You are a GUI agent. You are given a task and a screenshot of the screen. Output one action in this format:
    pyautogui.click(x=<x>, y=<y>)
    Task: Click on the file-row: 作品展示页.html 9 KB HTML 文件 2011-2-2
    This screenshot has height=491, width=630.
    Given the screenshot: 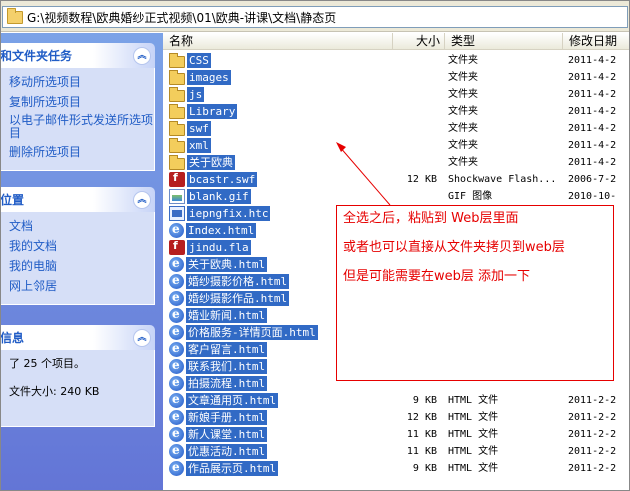 What is the action you would take?
    pyautogui.click(x=396, y=468)
    